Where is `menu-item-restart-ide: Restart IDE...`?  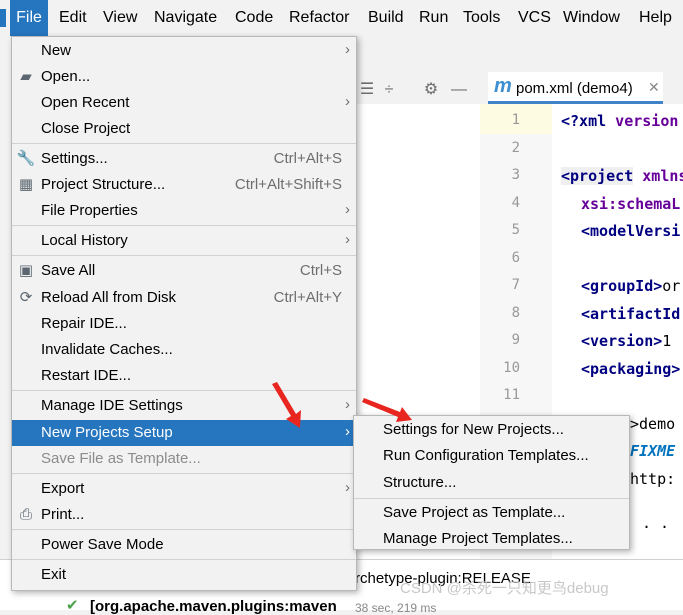
menu-item-restart-ide: Restart IDE... is located at coordinates (184, 376).